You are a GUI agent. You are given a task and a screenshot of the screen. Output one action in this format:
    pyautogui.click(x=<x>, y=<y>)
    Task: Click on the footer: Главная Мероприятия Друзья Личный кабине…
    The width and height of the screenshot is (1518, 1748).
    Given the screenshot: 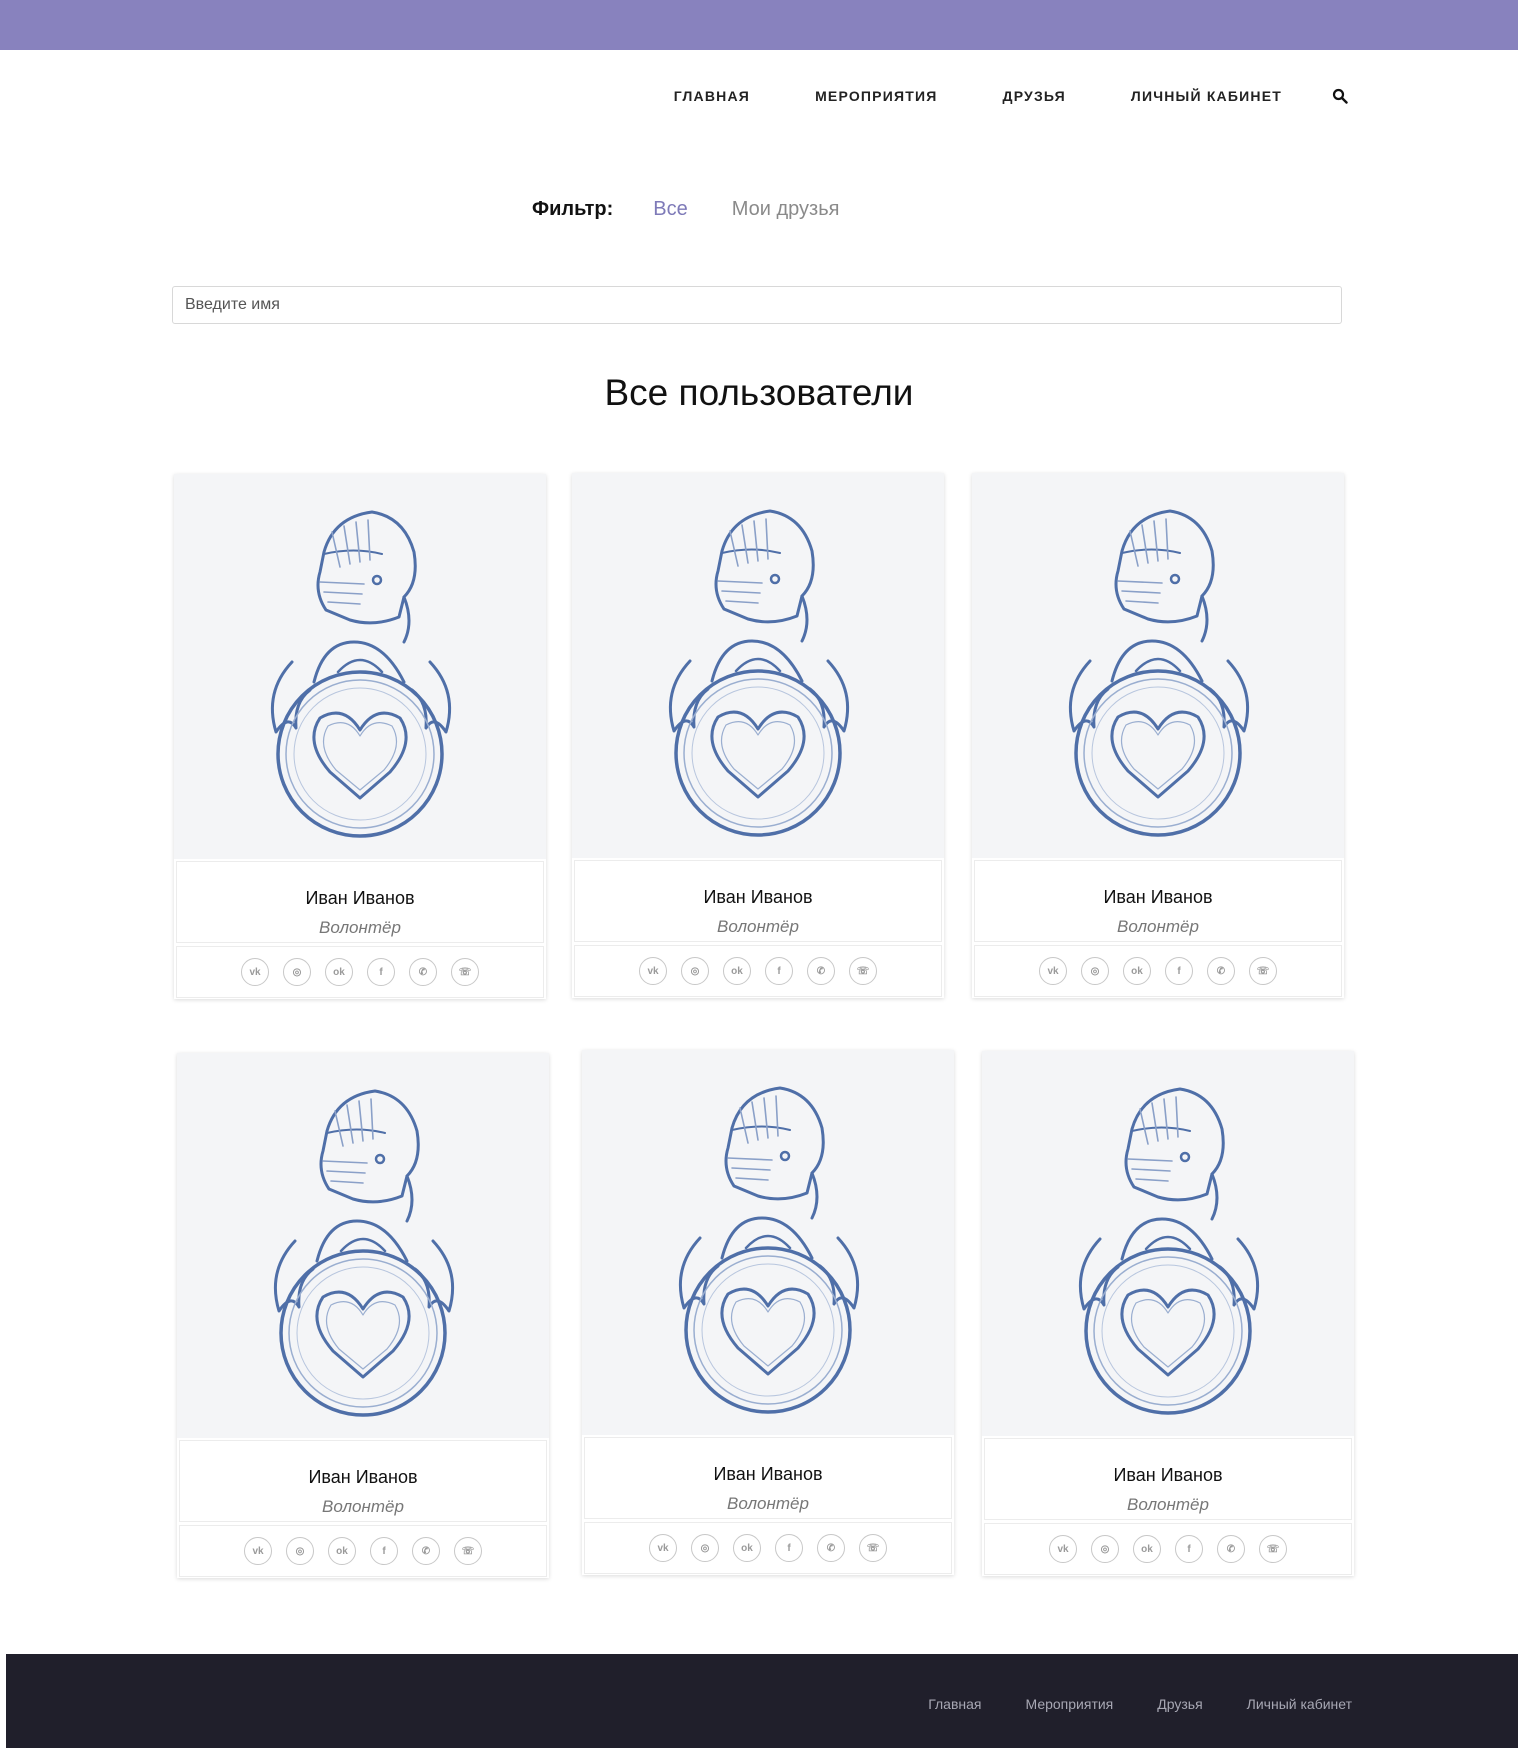 What is the action you would take?
    pyautogui.click(x=762, y=1701)
    